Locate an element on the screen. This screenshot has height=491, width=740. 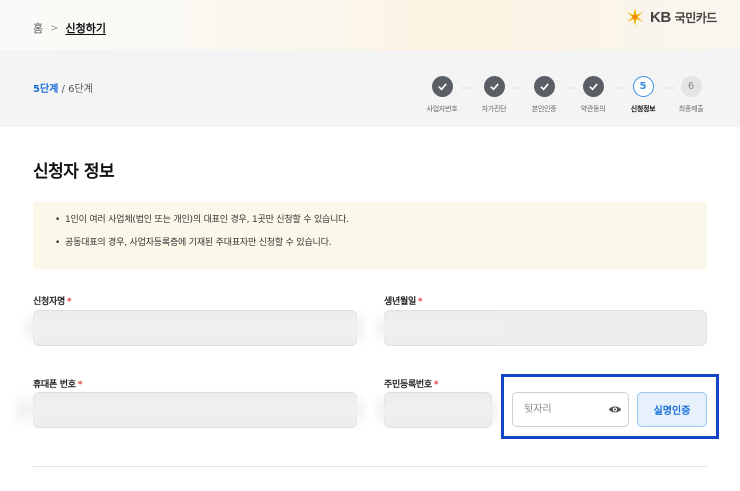
breadcrumb-current: 신청하기 is located at coordinates (86, 28).